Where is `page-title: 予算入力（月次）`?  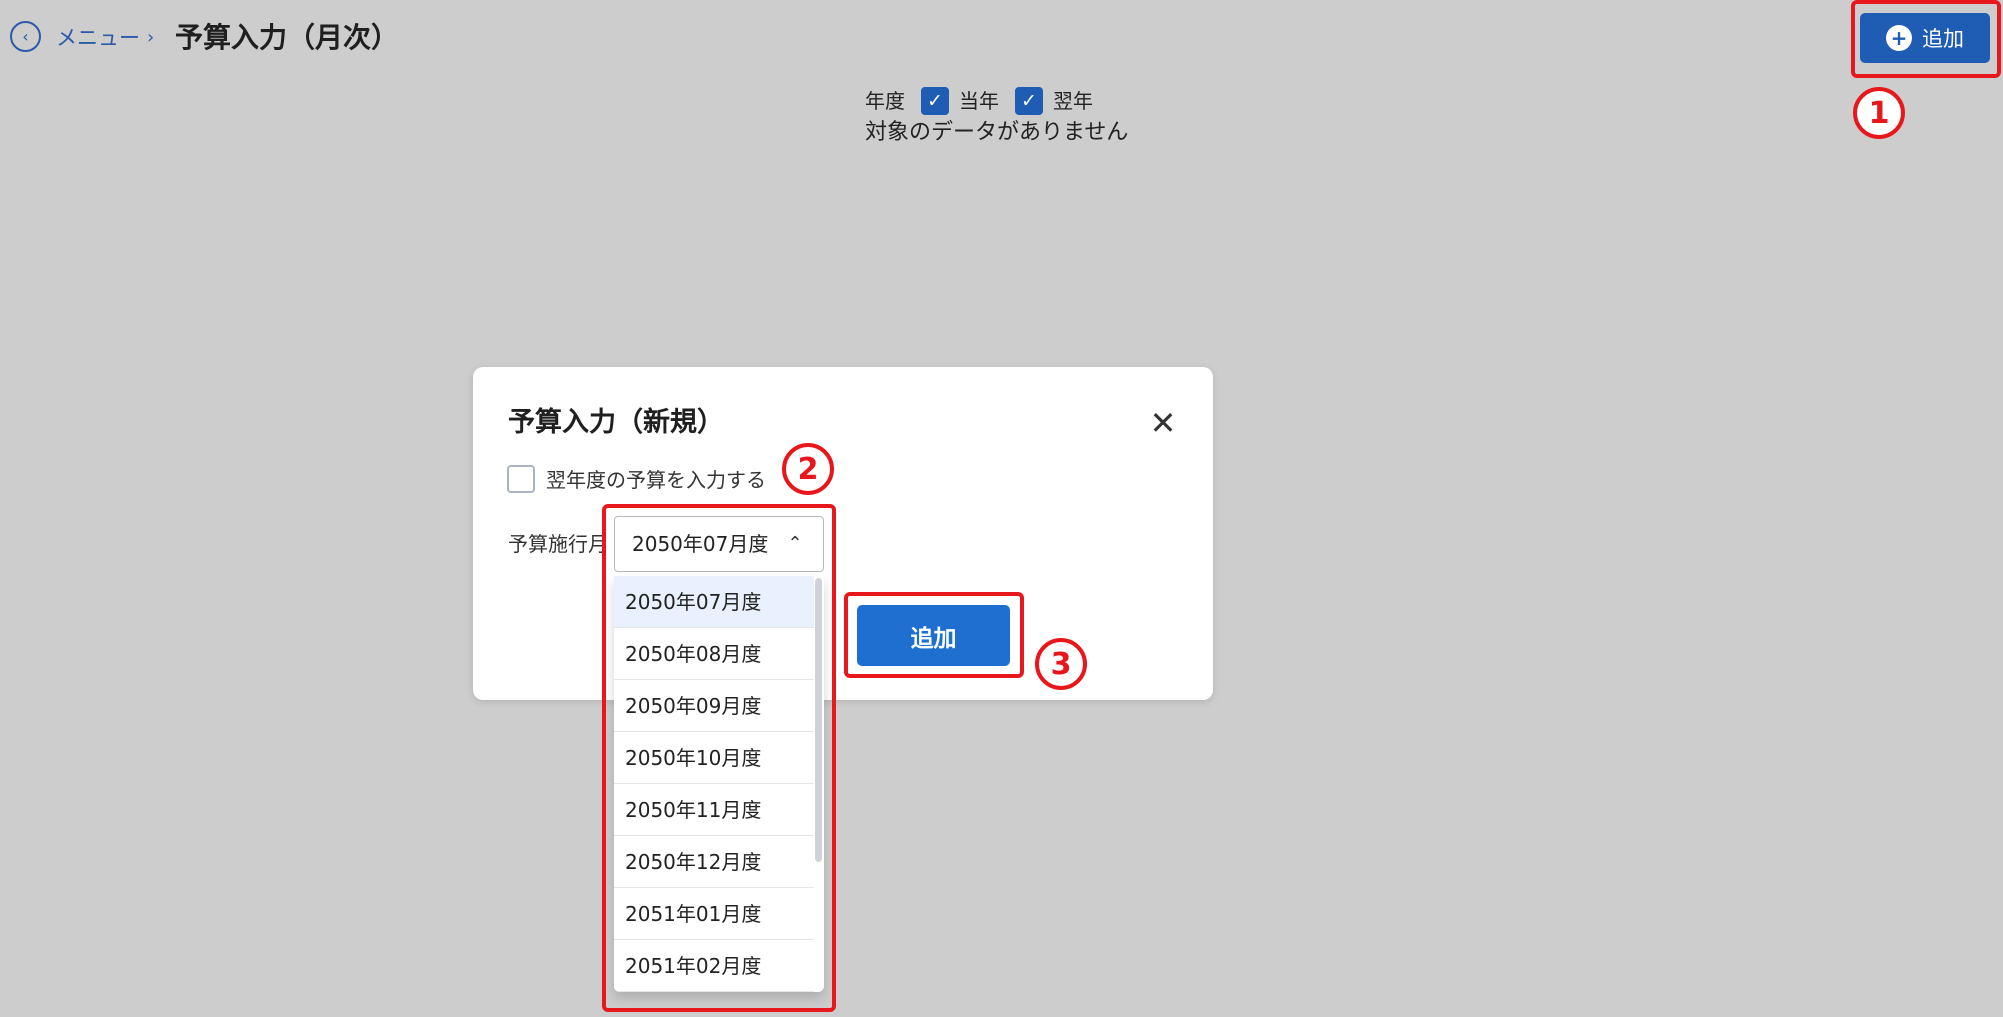
page-title: 予算入力（月次） is located at coordinates (287, 37).